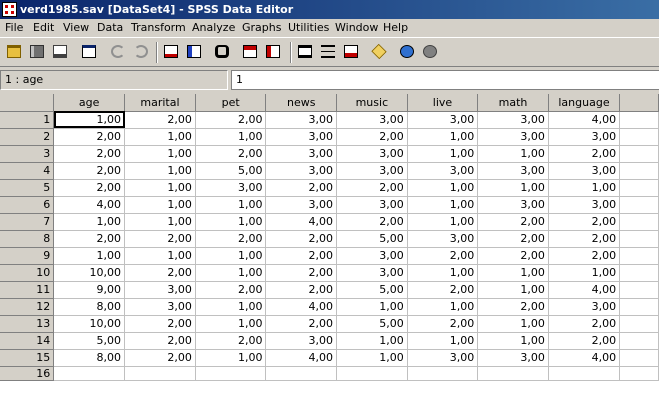  I want to click on menu-help: Help, so click(395, 27).